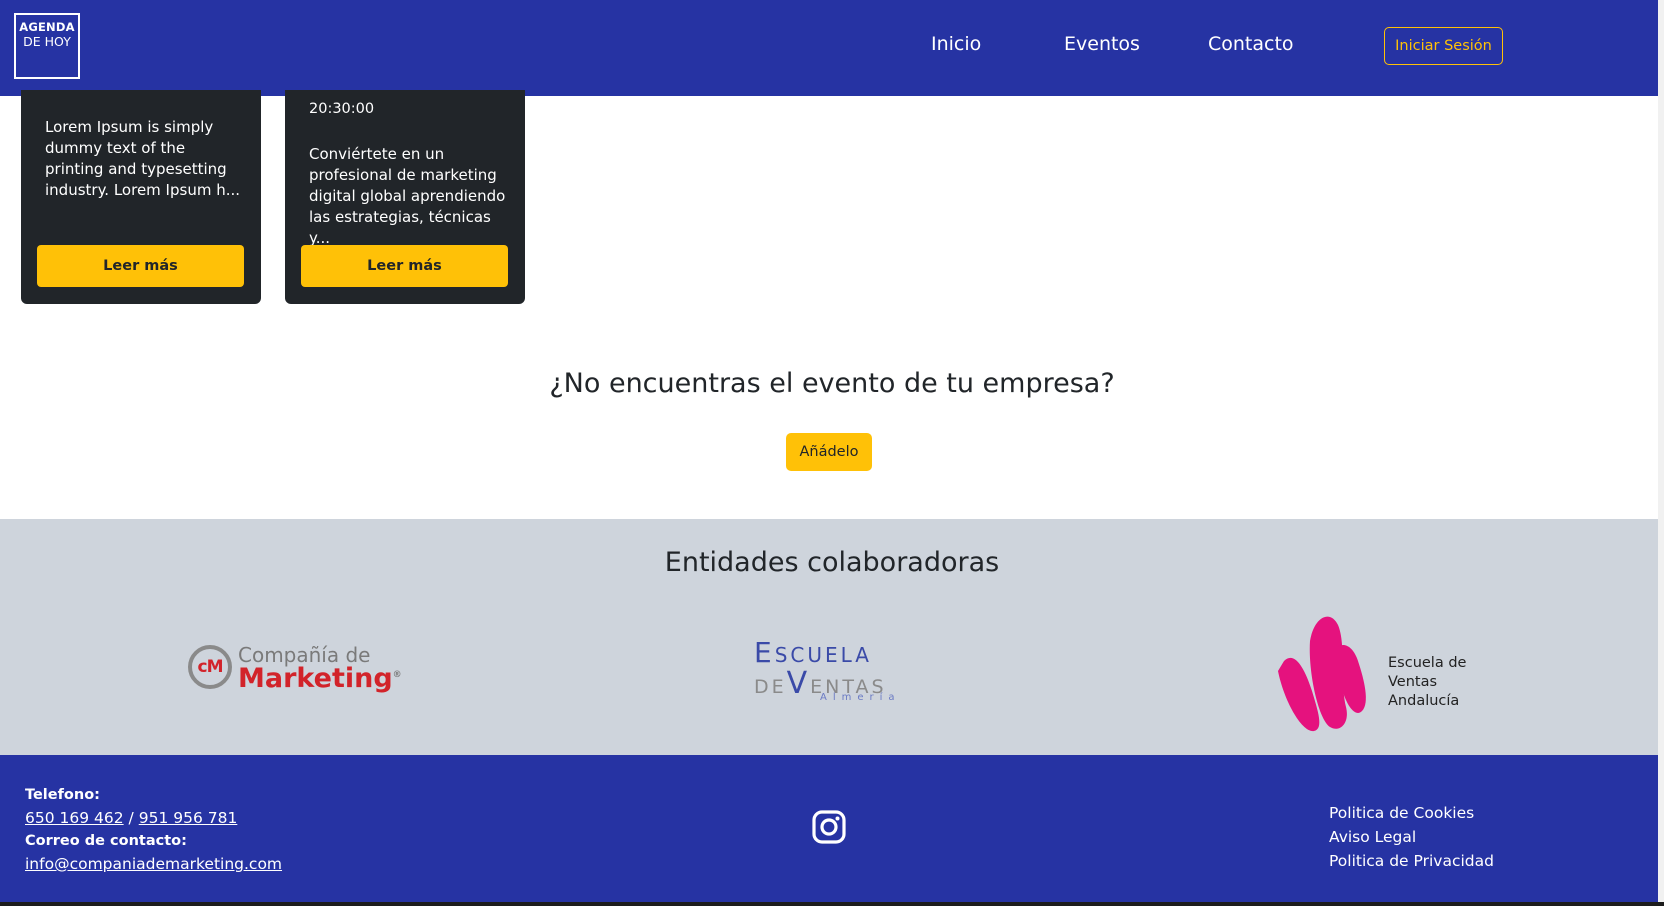  I want to click on phone-link-1: 650 169 462, so click(74, 818).